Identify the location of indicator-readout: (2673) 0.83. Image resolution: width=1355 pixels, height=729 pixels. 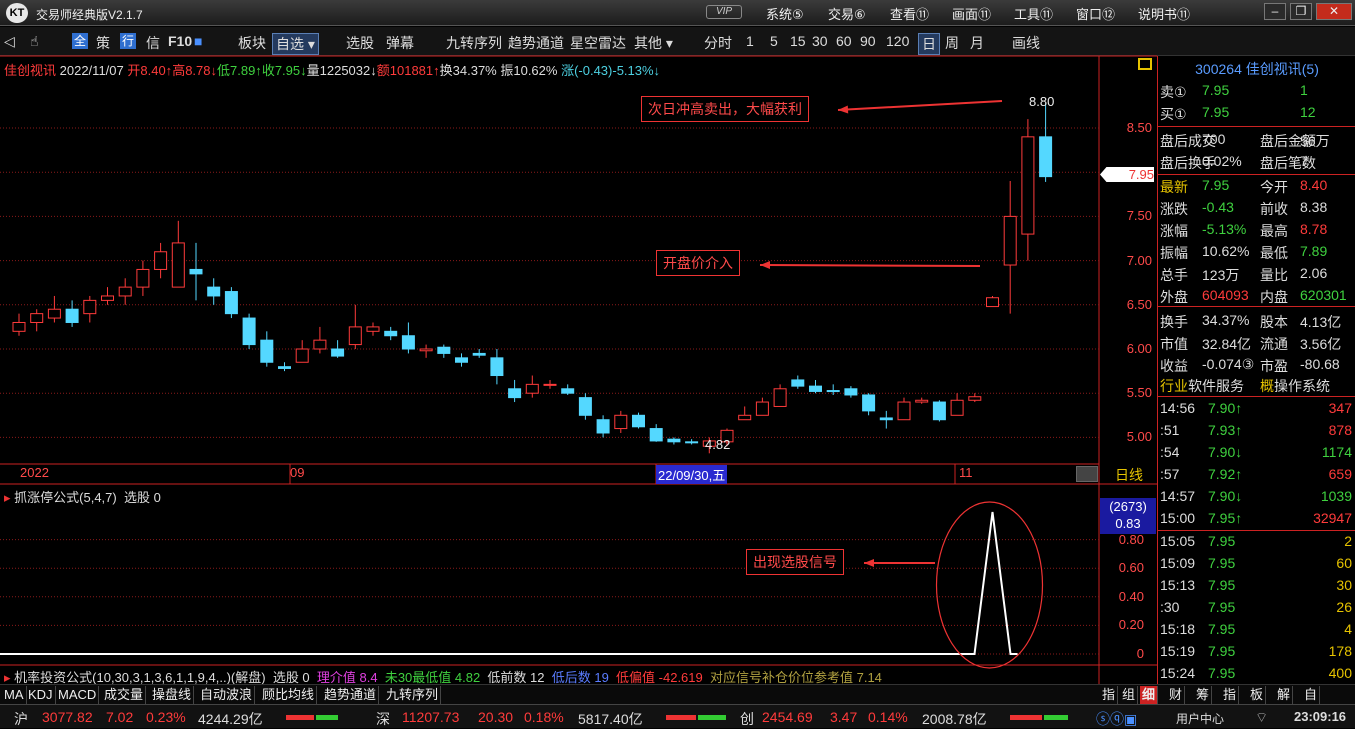
(1128, 516).